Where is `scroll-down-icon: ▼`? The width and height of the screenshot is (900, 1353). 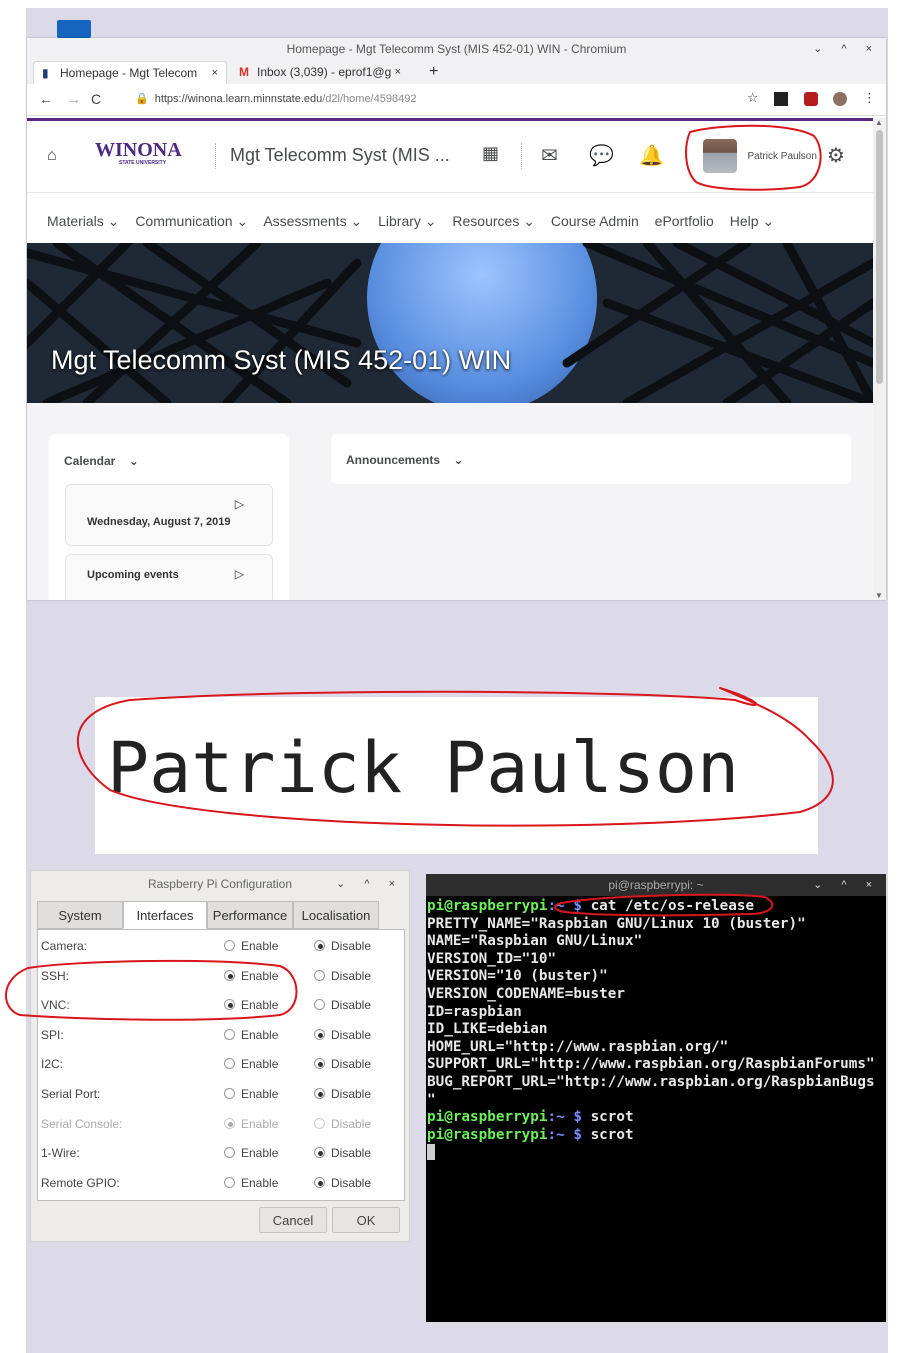
scroll-down-icon: ▼ is located at coordinates (879, 595).